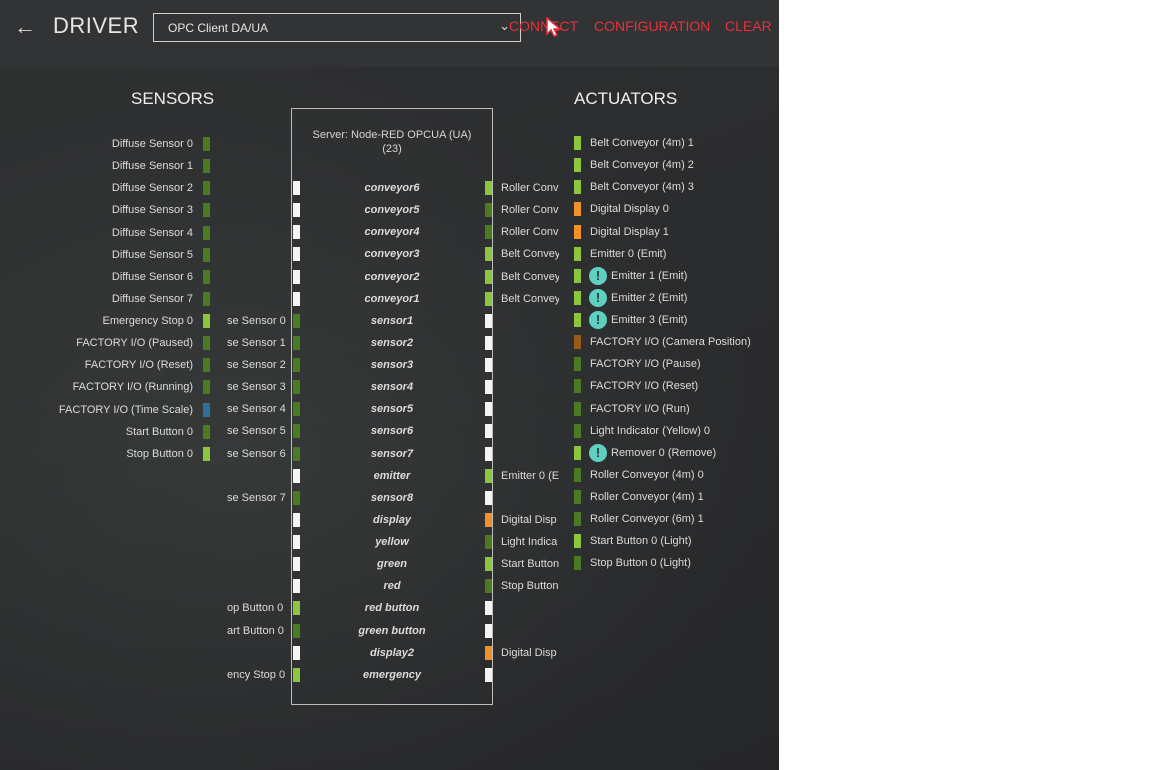  Describe the element at coordinates (392, 365) in the screenshot. I see `tag-name: sensor3` at that location.